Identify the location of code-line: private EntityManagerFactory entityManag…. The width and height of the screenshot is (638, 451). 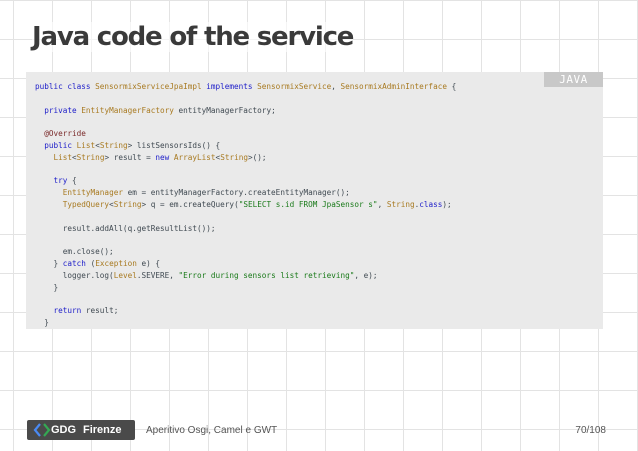
(155, 110).